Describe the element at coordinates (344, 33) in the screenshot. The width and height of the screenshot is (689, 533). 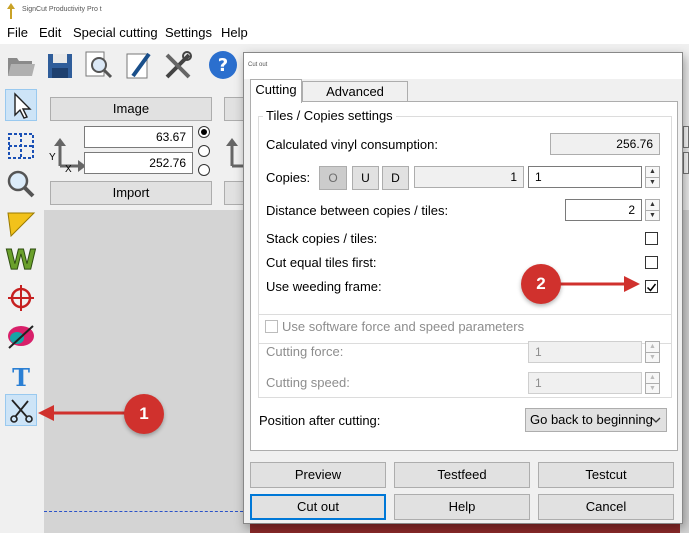
I see `menu-bar: File Edit Special cutting Settings Help` at that location.